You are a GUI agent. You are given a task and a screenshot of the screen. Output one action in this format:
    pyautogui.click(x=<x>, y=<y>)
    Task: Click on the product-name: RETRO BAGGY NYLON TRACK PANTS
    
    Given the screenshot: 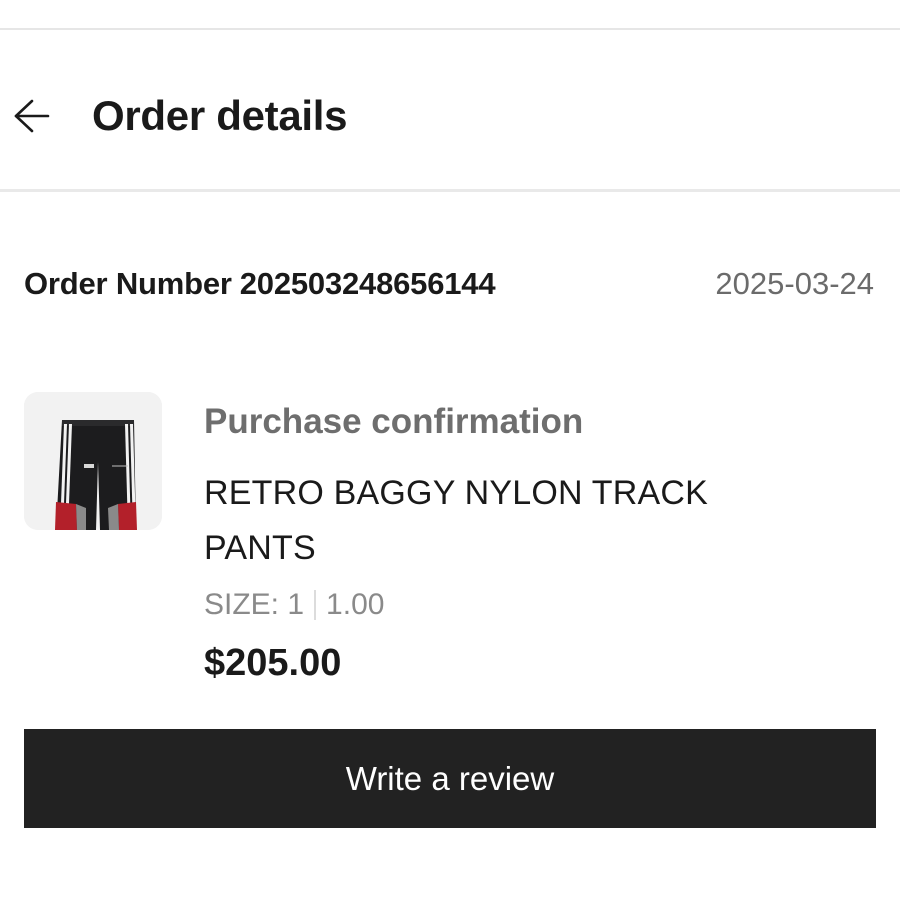 What is the action you would take?
    pyautogui.click(x=504, y=521)
    